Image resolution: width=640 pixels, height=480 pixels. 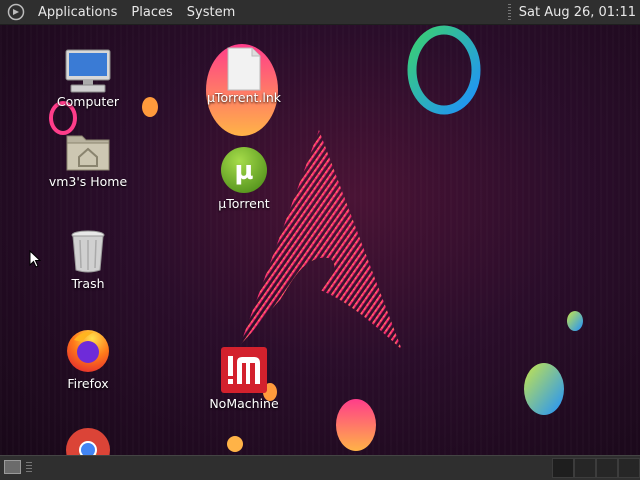 I want to click on clock: Sat Aug 26, 01:11, so click(x=577, y=12).